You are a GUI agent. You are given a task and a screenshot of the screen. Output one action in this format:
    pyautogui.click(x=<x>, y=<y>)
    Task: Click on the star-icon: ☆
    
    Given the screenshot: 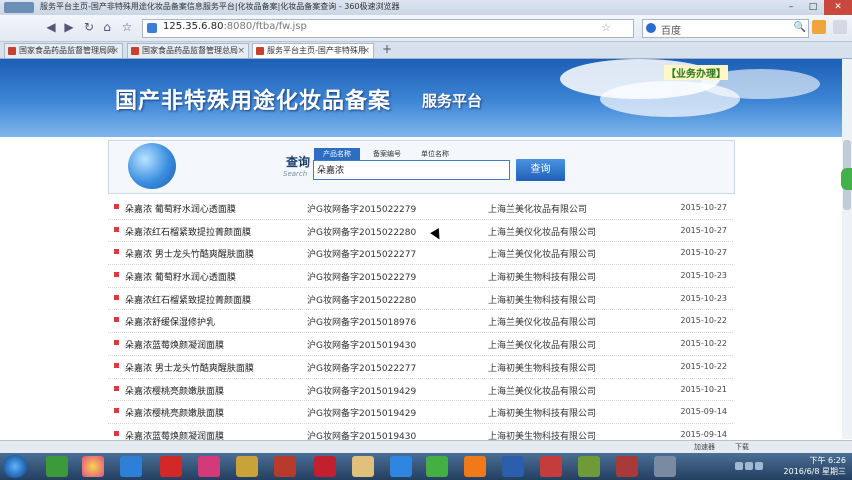 What is the action you would take?
    pyautogui.click(x=127, y=27)
    